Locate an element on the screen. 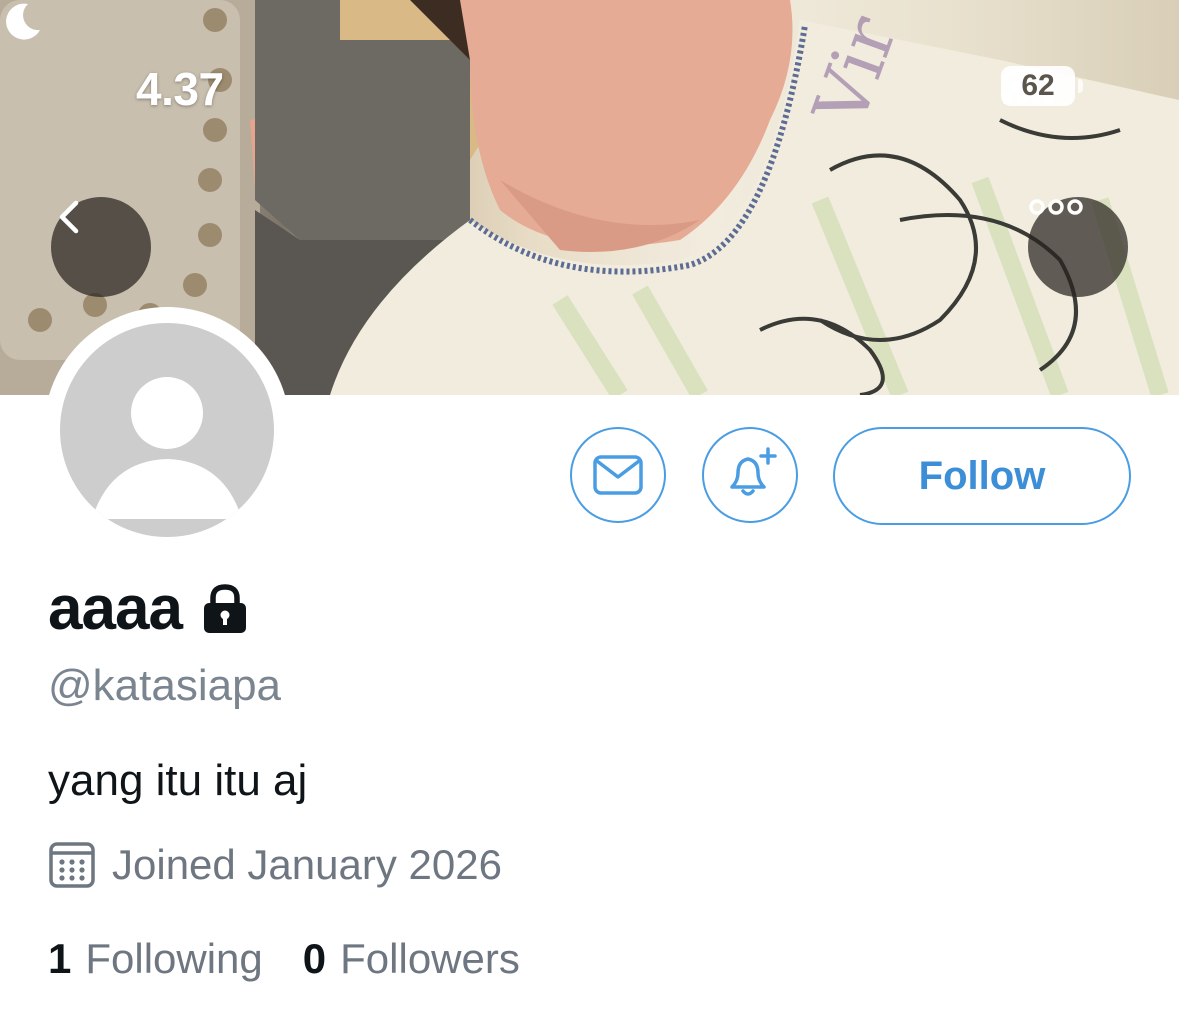 The height and width of the screenshot is (1016, 1179). status-indicators: 62 is located at coordinates (1042, 86).